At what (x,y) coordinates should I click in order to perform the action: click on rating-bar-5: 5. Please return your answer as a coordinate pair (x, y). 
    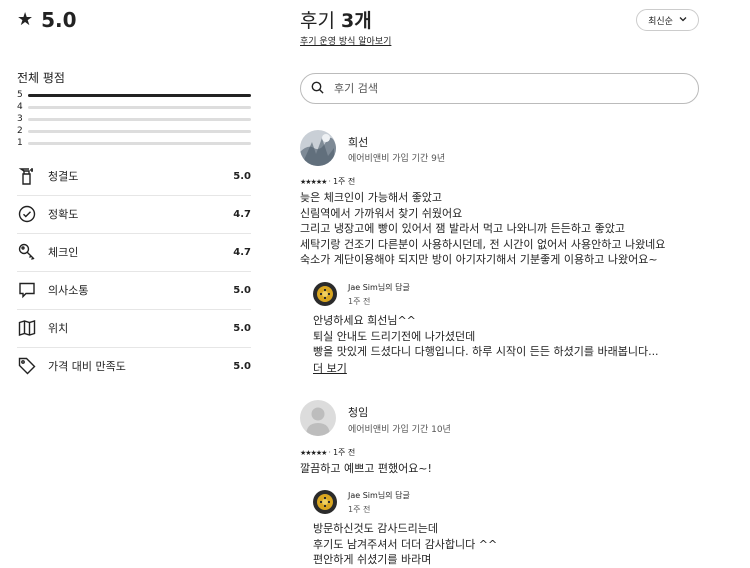
    Looking at the image, I should click on (134, 95).